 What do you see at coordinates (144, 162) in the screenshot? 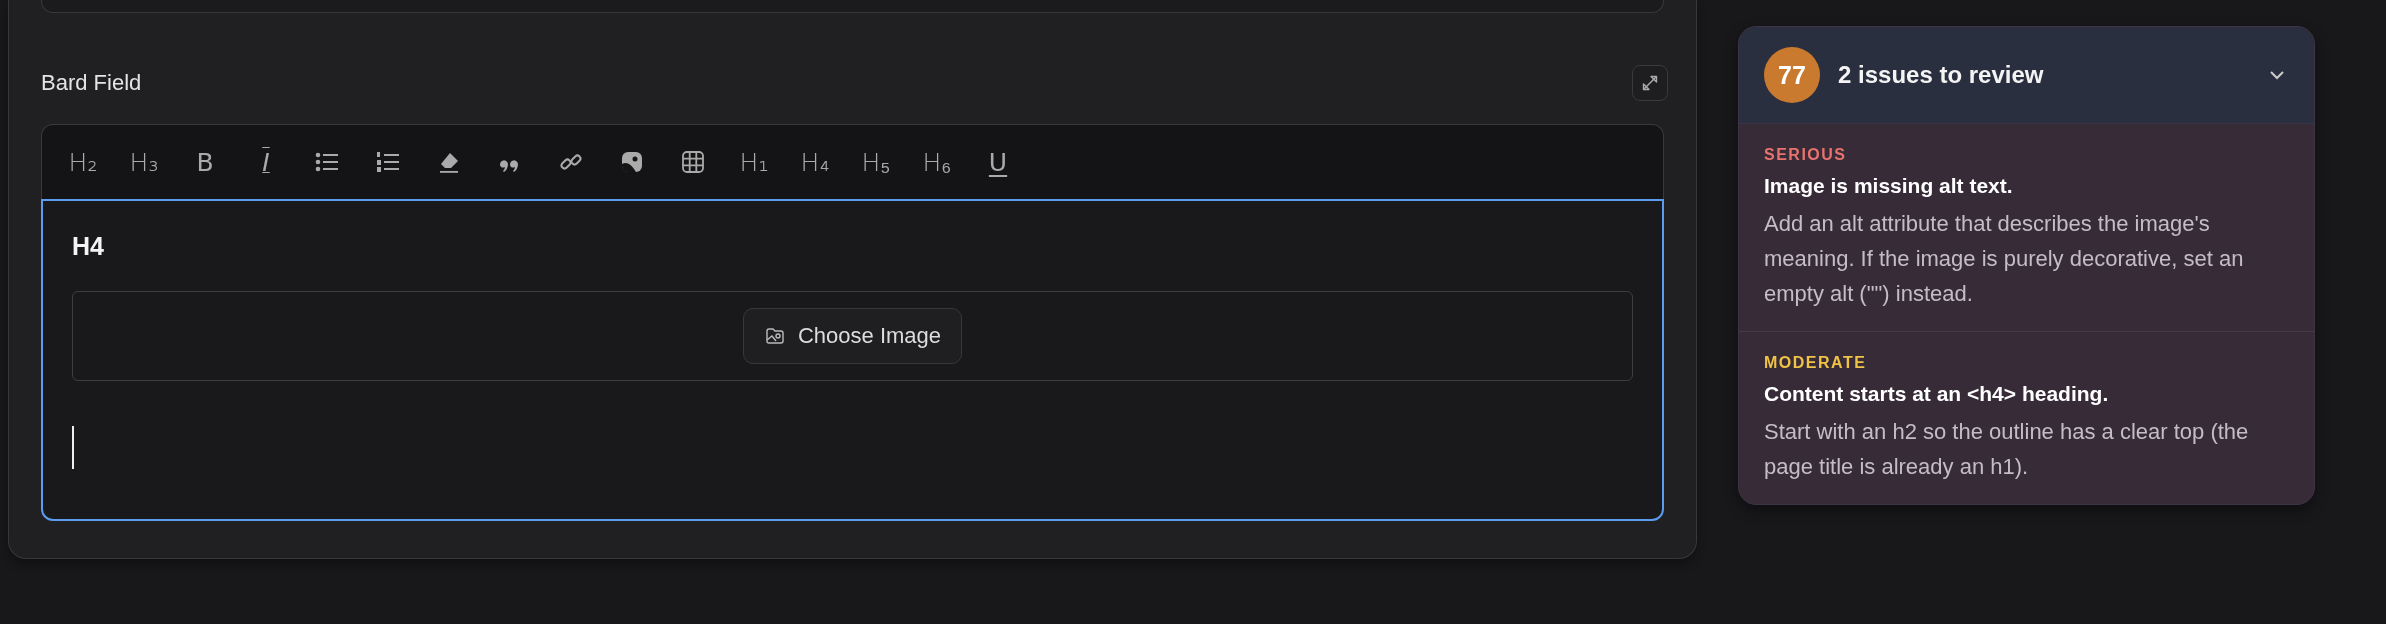
I see `toolbar-button: H₃` at bounding box center [144, 162].